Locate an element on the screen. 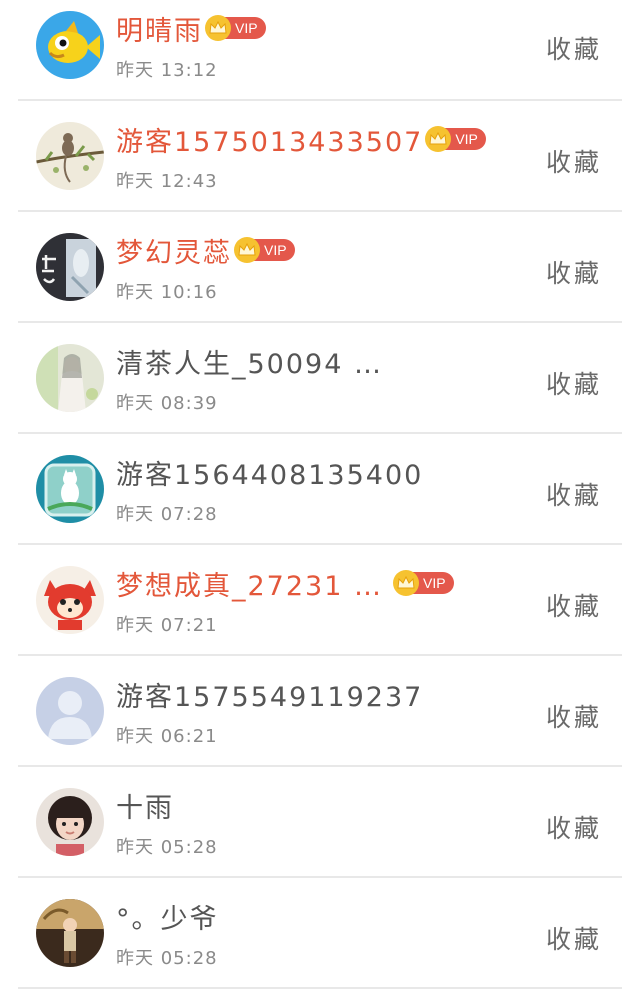 This screenshot has height=994, width=640. list-item: 十雨 昨天 05:28 收藏 is located at coordinates (320, 822).